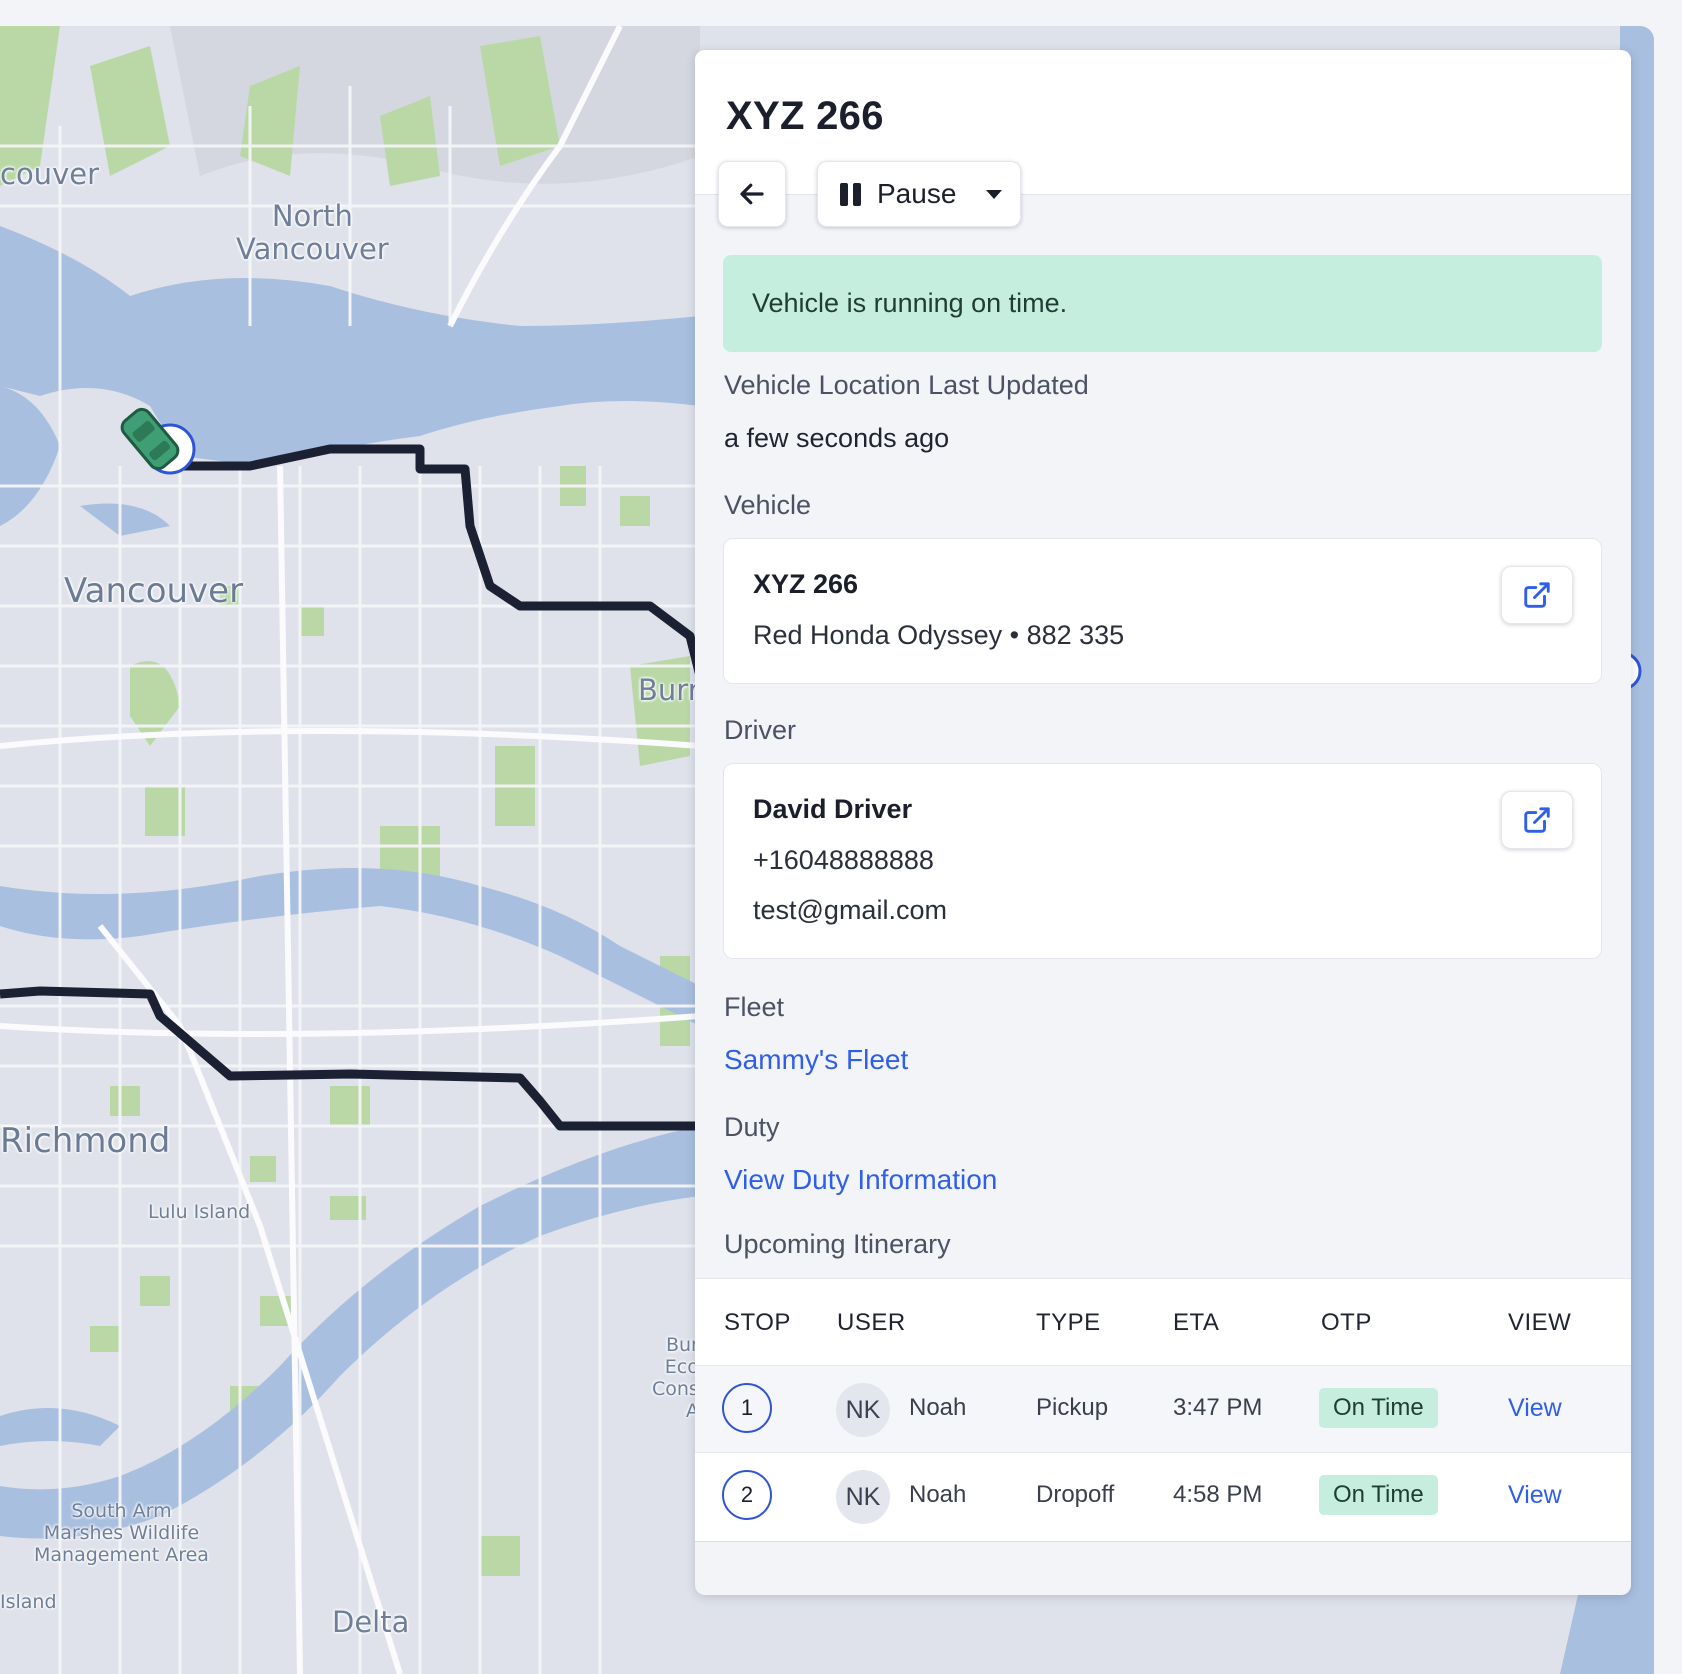  I want to click on pause-label: Pause, so click(917, 193).